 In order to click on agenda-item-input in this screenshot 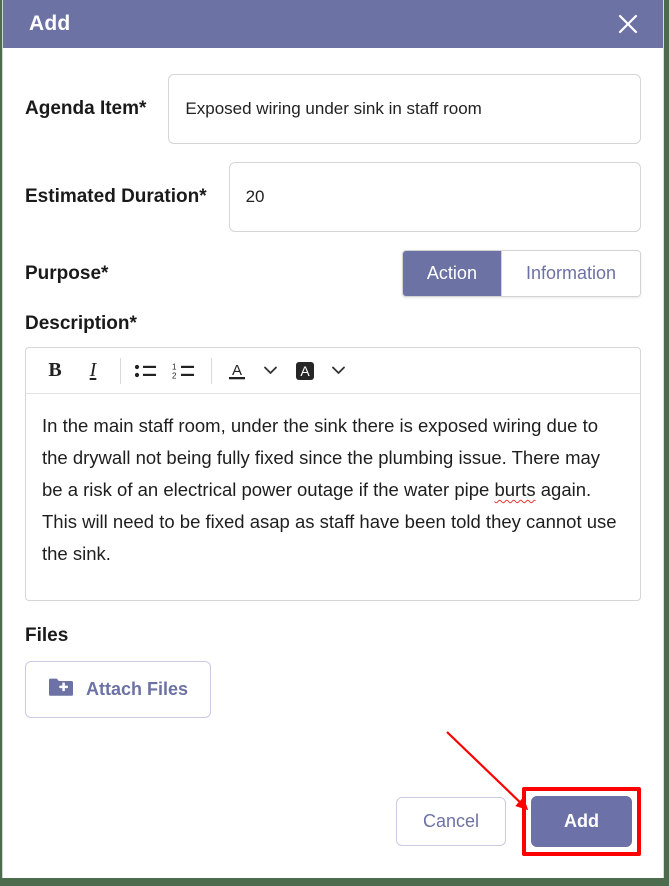, I will do `click(404, 109)`.